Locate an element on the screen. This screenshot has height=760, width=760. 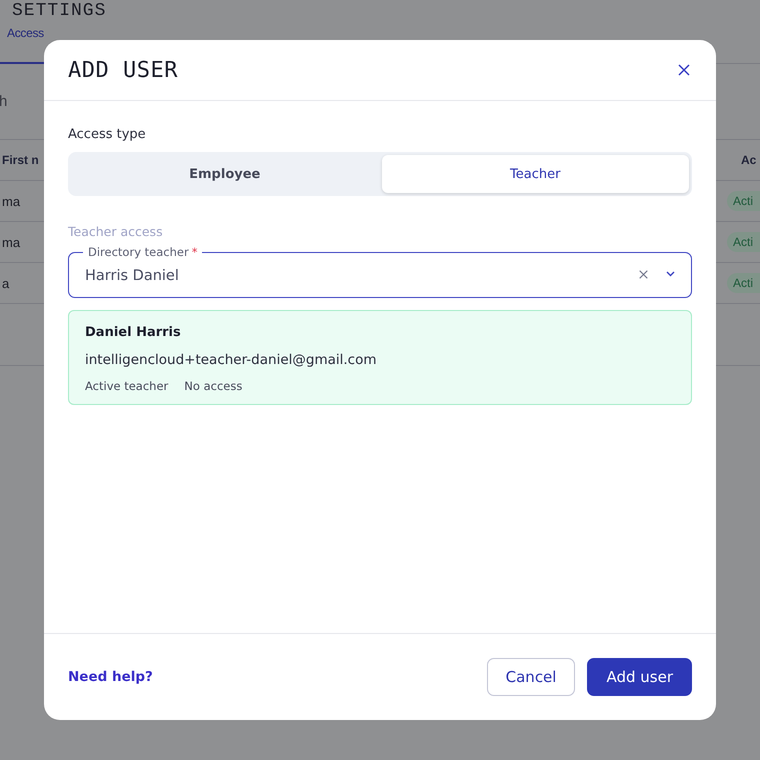
chevron-down-icon is located at coordinates (670, 274).